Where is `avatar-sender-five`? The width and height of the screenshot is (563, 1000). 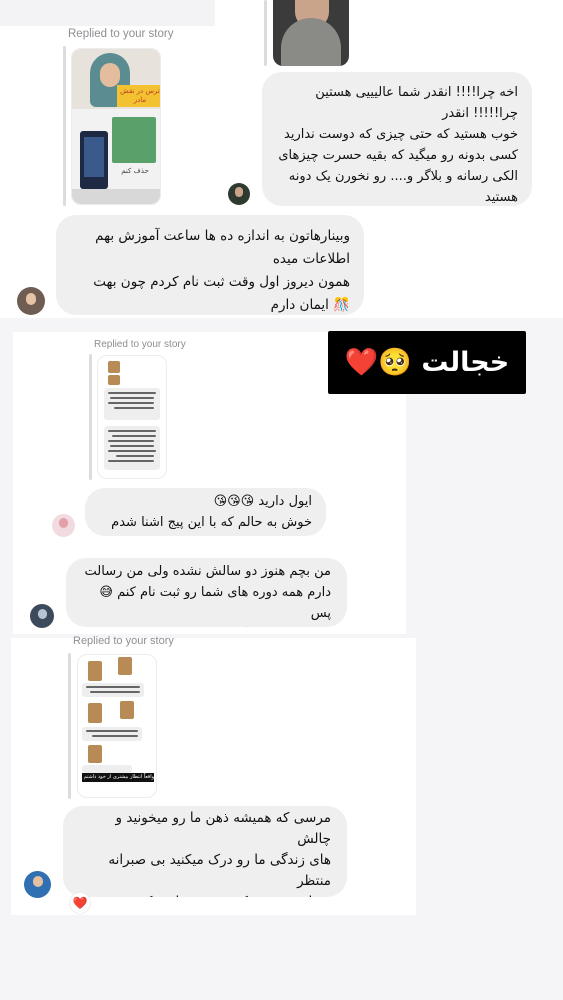 avatar-sender-five is located at coordinates (37, 884).